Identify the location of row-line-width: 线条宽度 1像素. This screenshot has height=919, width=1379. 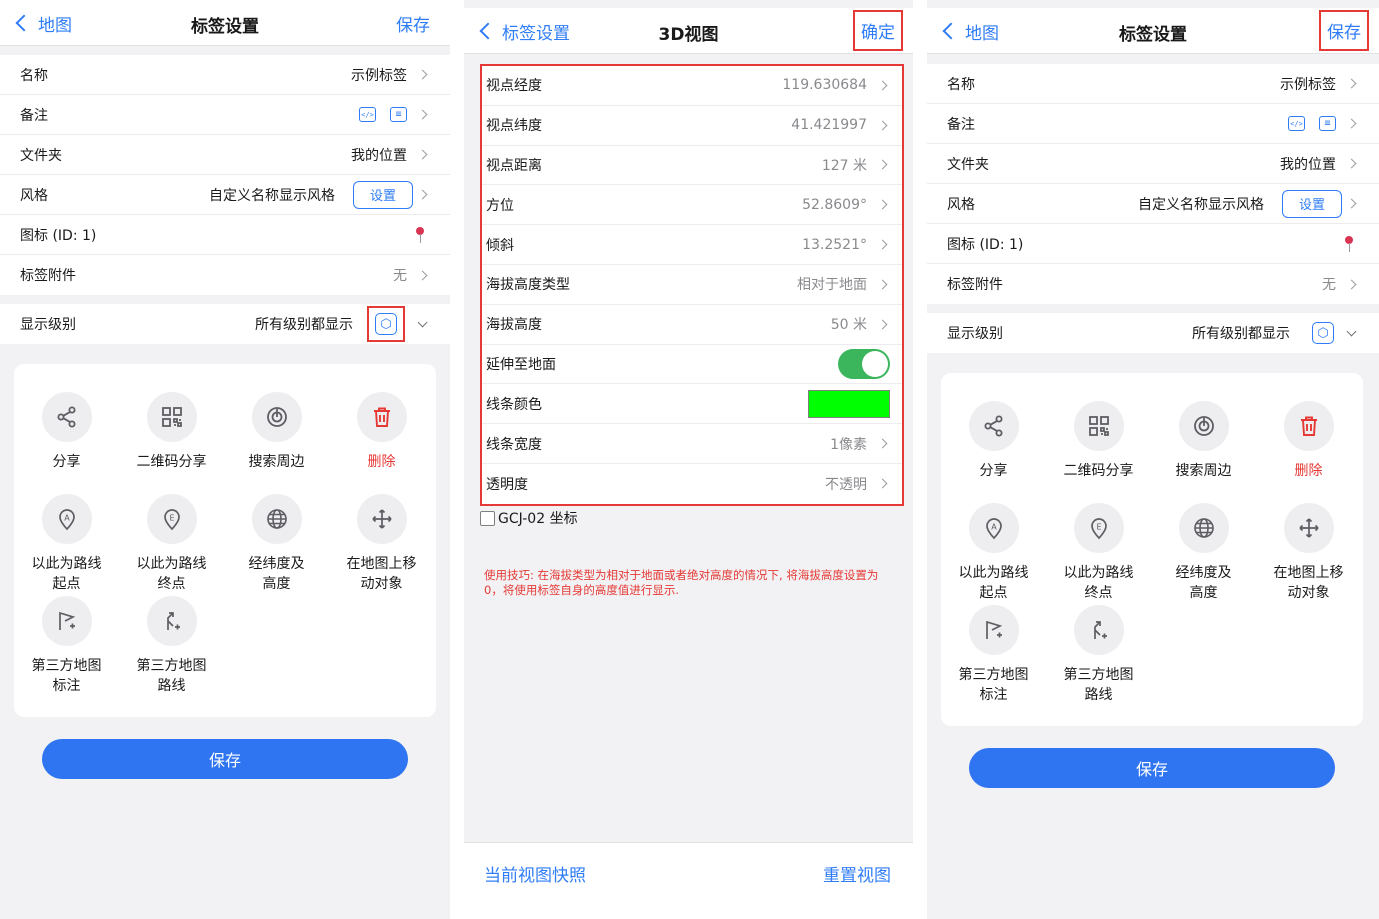
(692, 444).